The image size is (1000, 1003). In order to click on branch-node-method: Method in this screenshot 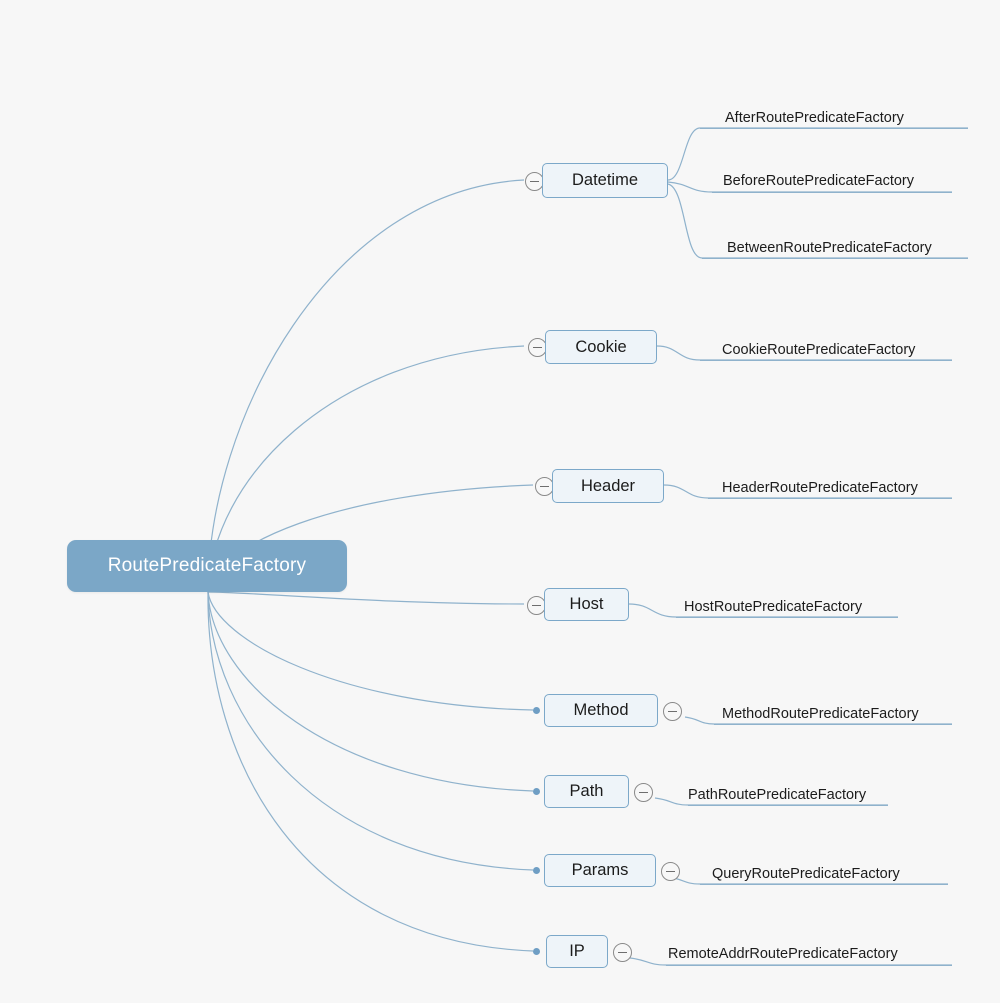, I will do `click(601, 710)`.